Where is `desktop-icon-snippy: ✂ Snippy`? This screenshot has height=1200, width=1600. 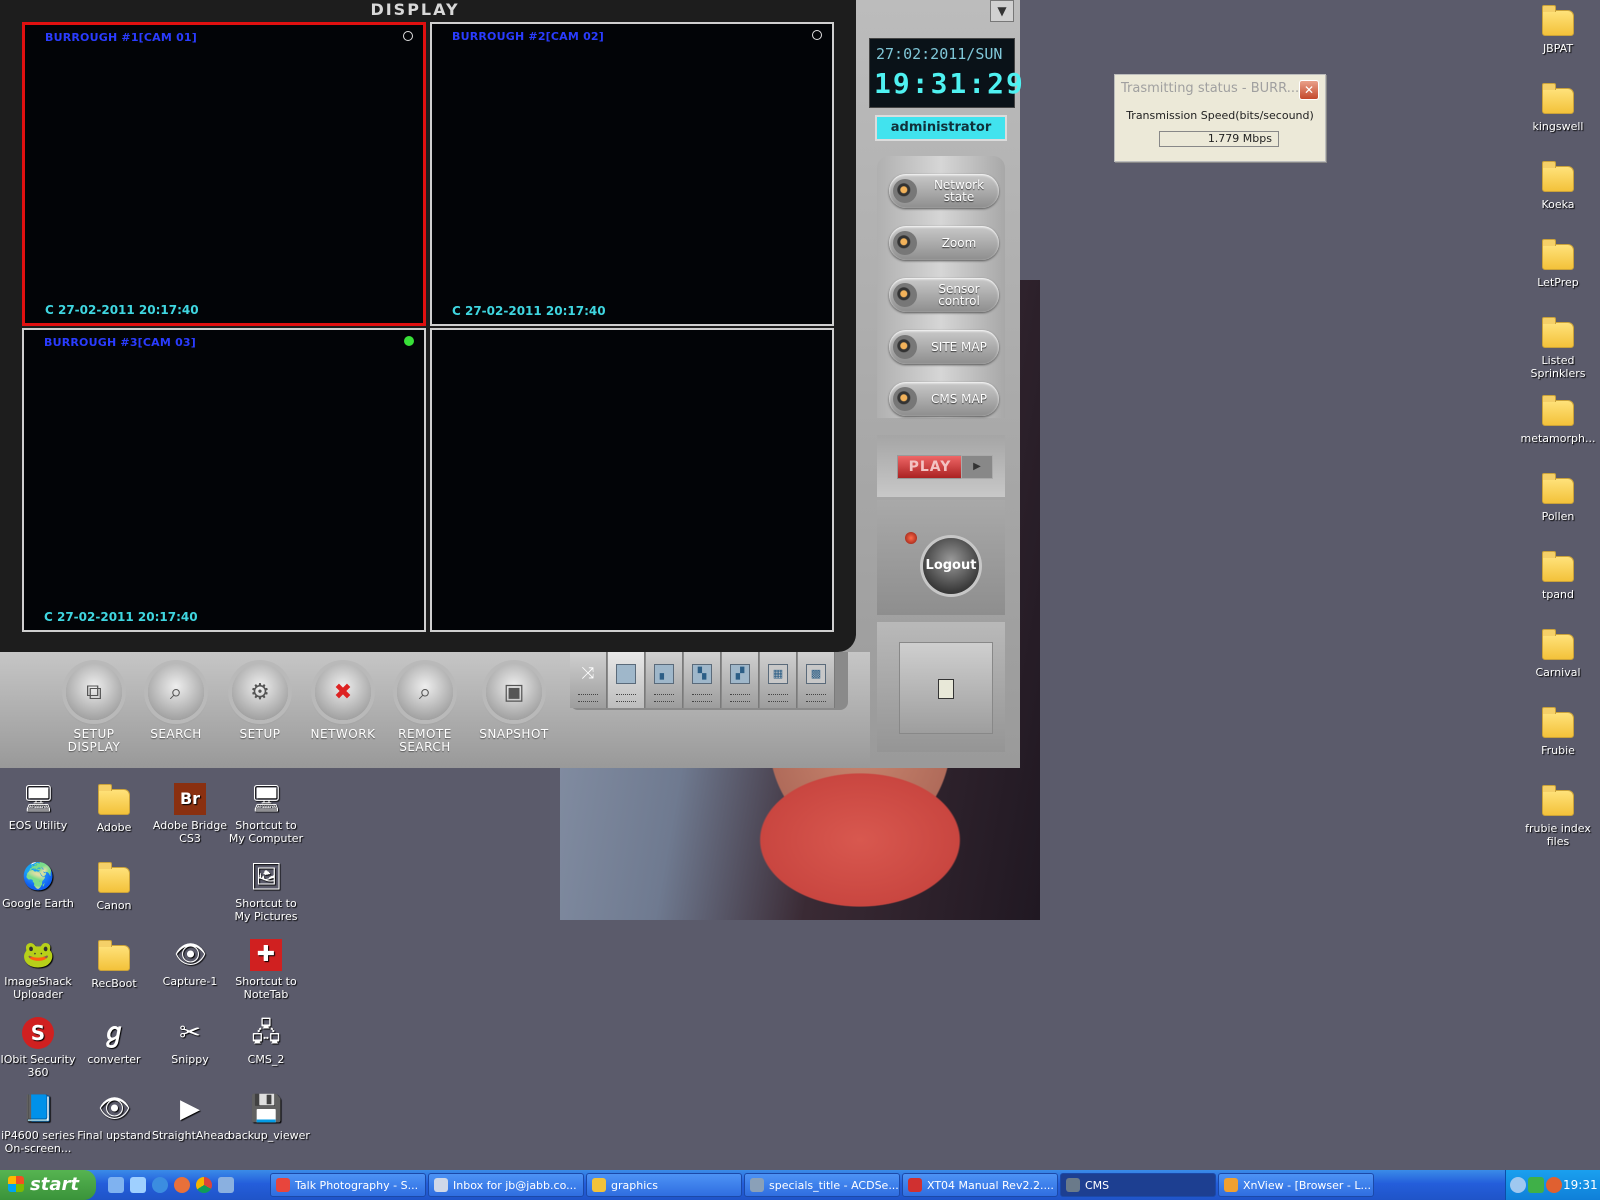
desktop-icon-snippy: ✂ Snippy is located at coordinates (190, 1041).